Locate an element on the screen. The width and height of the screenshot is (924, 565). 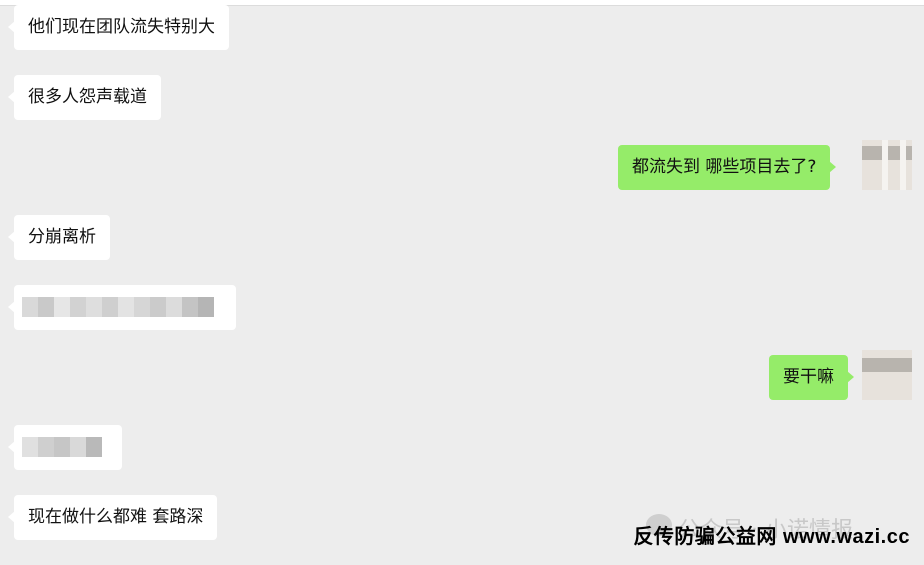
message-bubble-incoming: 现在做什么都难 套路深 is located at coordinates (112, 517).